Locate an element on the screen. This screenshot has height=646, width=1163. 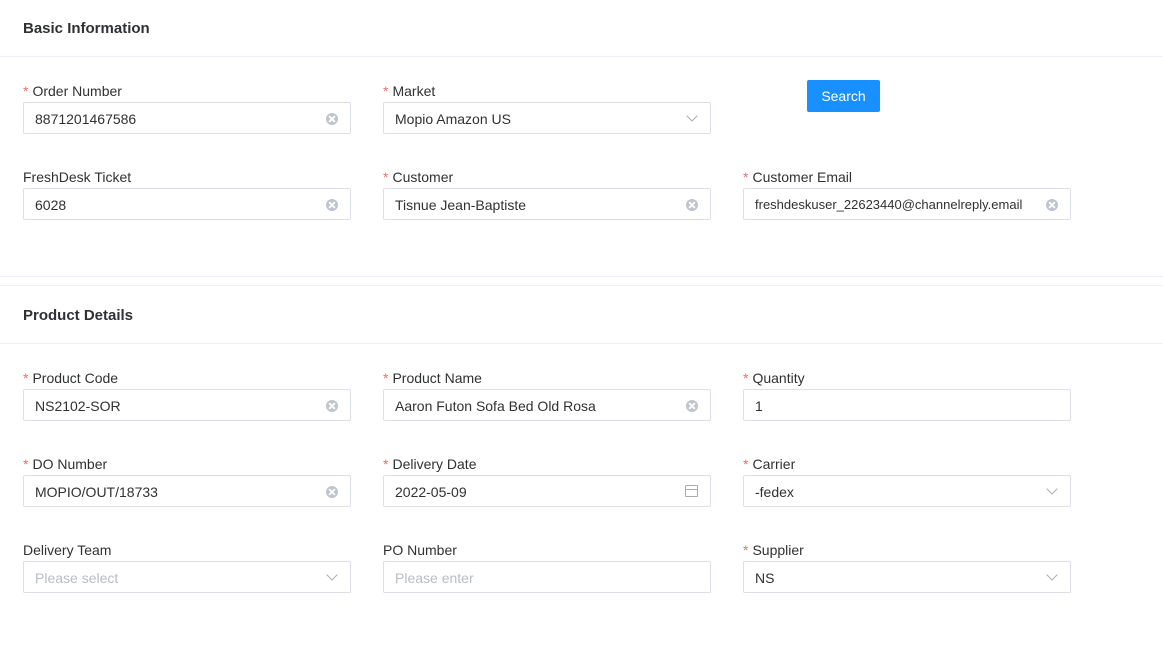
section-divider is located at coordinates (581, 276).